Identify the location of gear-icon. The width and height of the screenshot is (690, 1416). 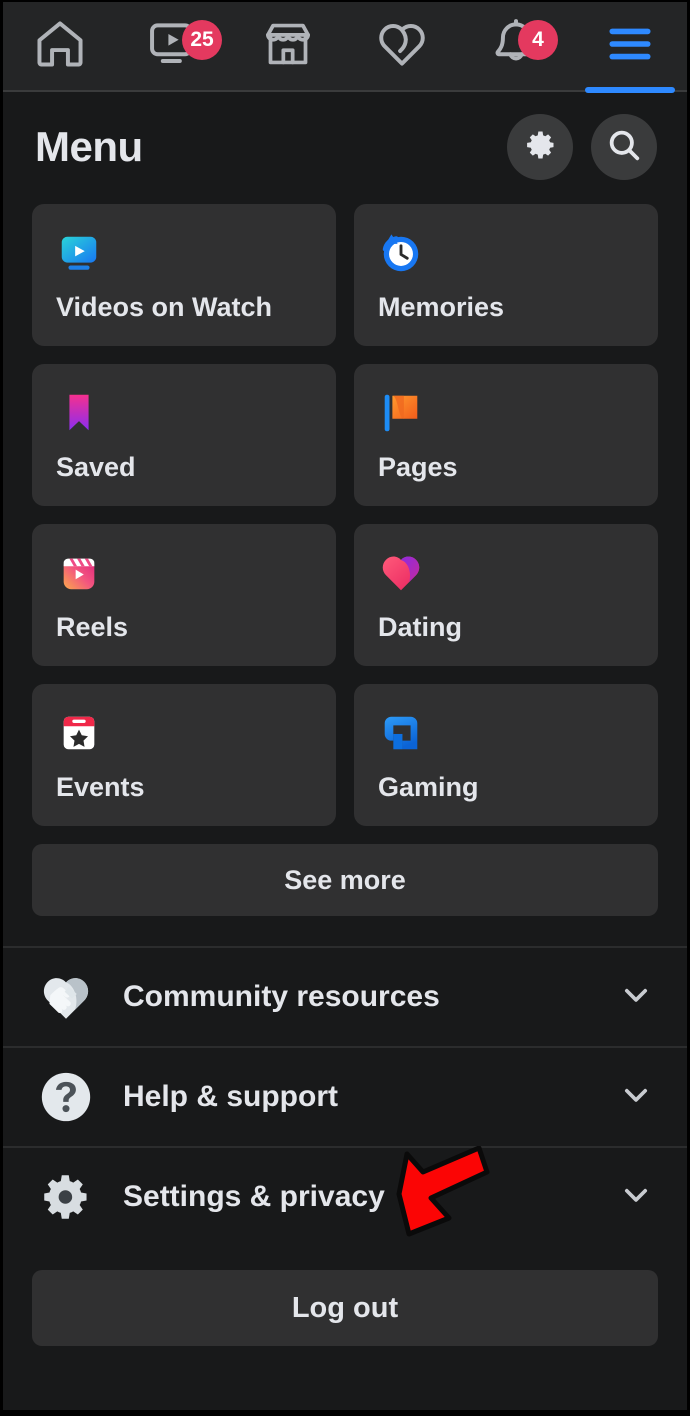
(540, 147).